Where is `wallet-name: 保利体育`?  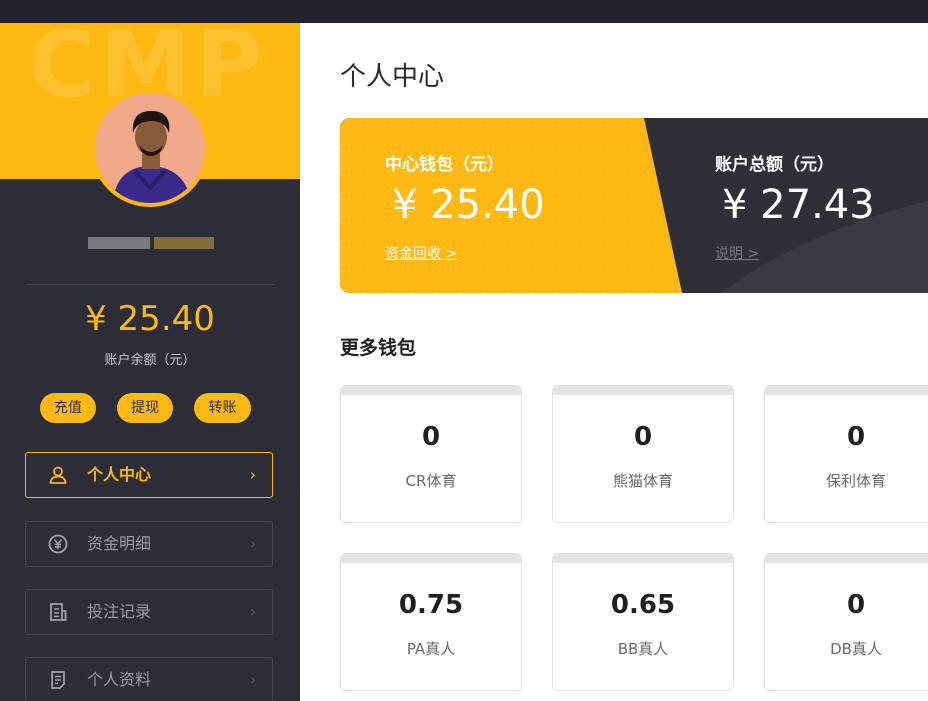
wallet-name: 保利体育 is located at coordinates (855, 481).